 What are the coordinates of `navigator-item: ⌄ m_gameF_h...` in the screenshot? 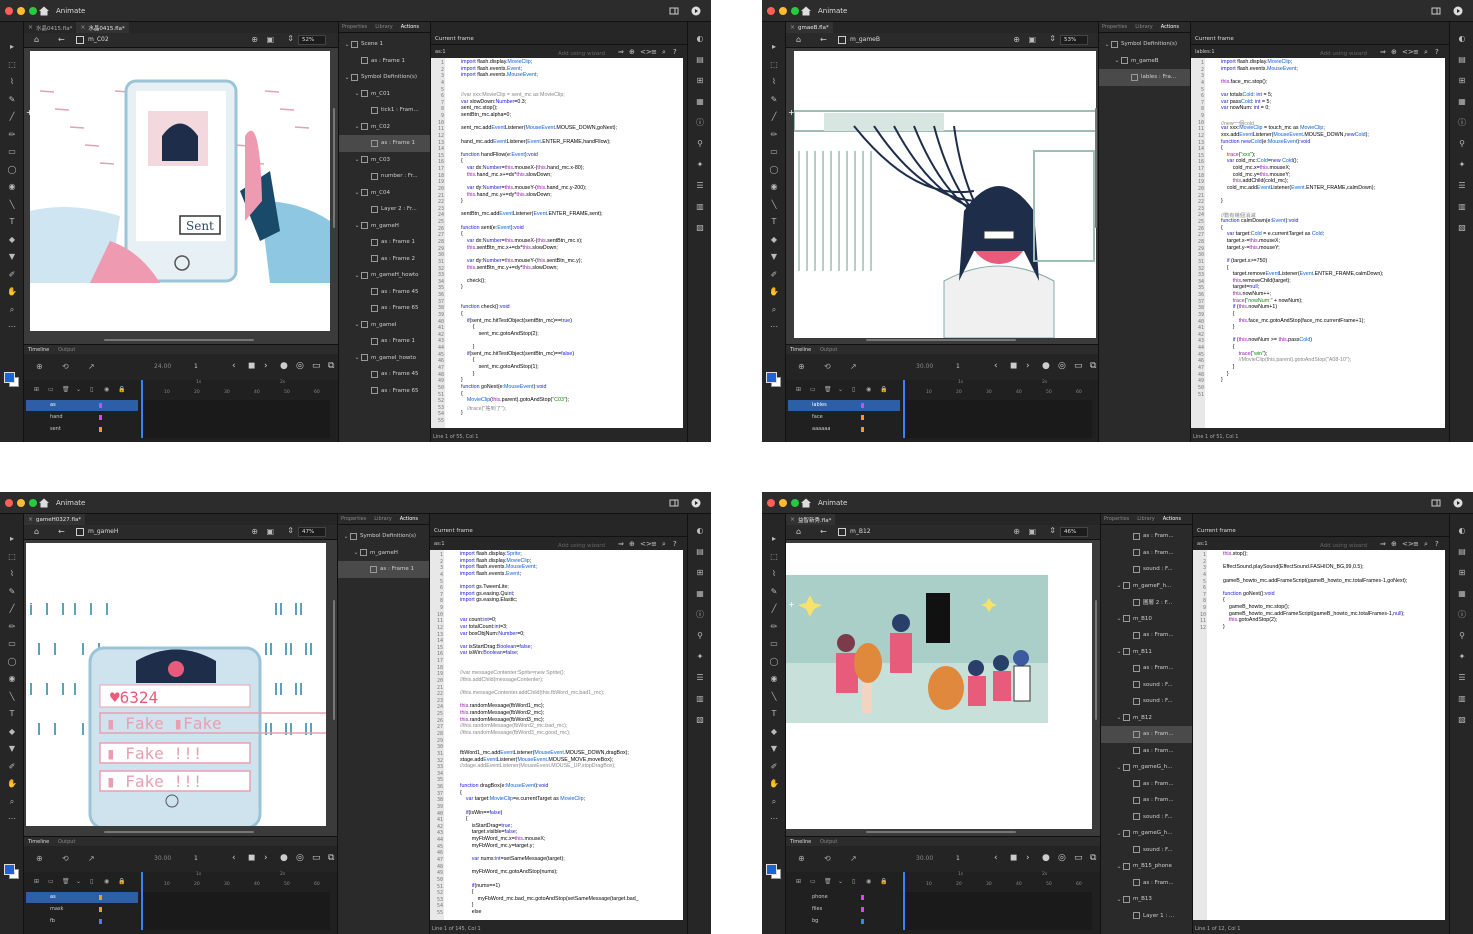 It's located at (1146, 586).